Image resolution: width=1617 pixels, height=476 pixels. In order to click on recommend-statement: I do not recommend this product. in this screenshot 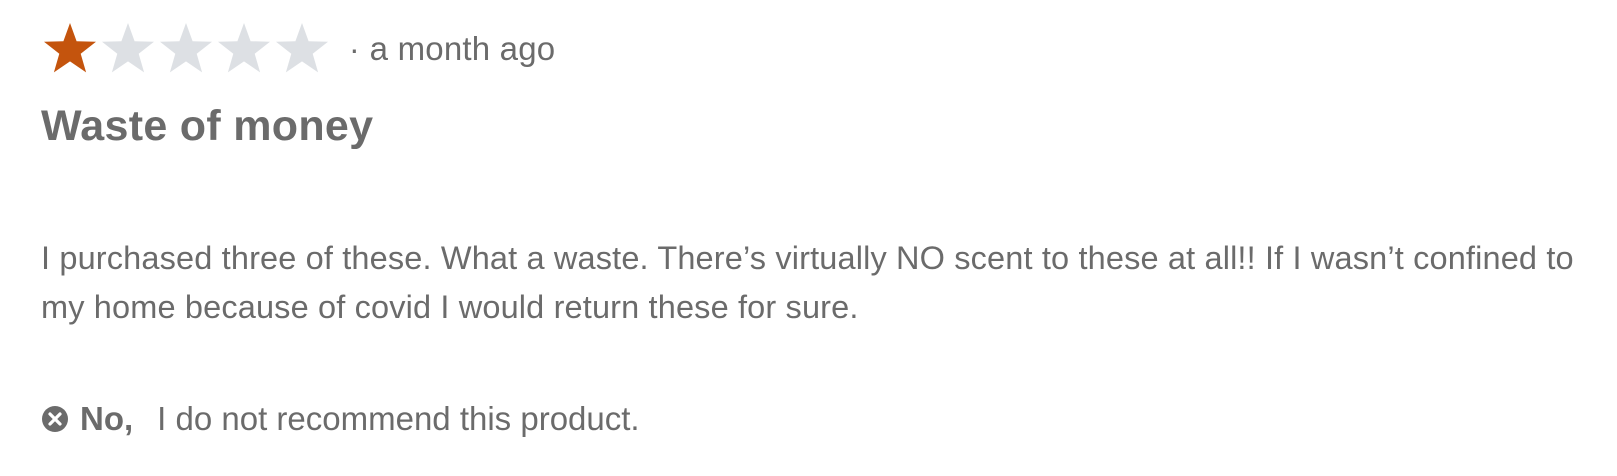, I will do `click(398, 418)`.